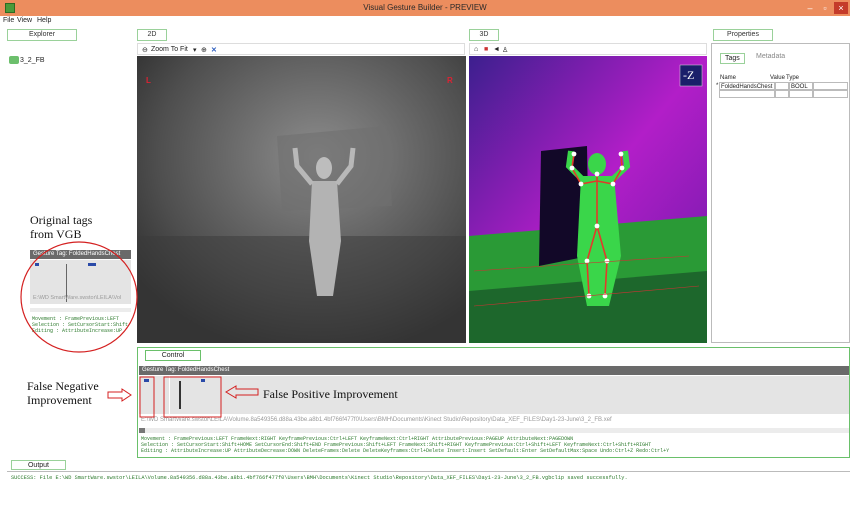 The image size is (850, 511). I want to click on original-tags-annotation: Original tags from VGB, so click(61, 227).